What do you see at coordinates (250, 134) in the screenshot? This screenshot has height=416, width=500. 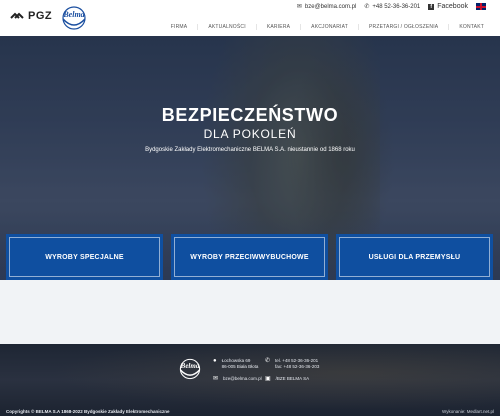 I see `hero-title-line2: DLA POKOLEŃ` at bounding box center [250, 134].